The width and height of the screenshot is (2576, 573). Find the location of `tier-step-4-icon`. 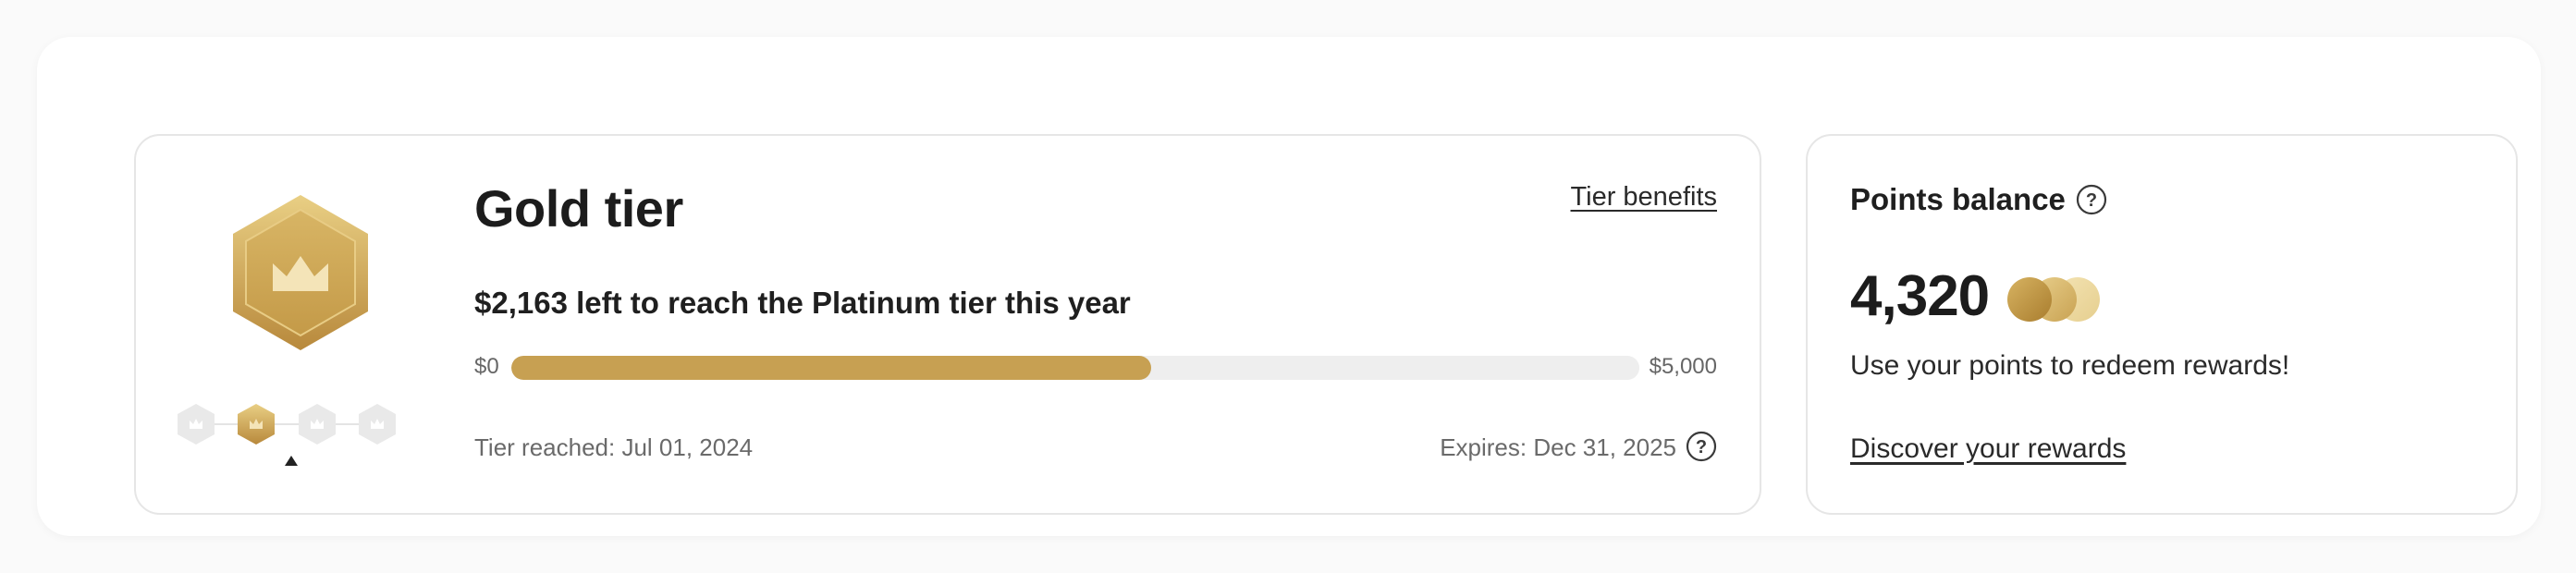

tier-step-4-icon is located at coordinates (377, 424).